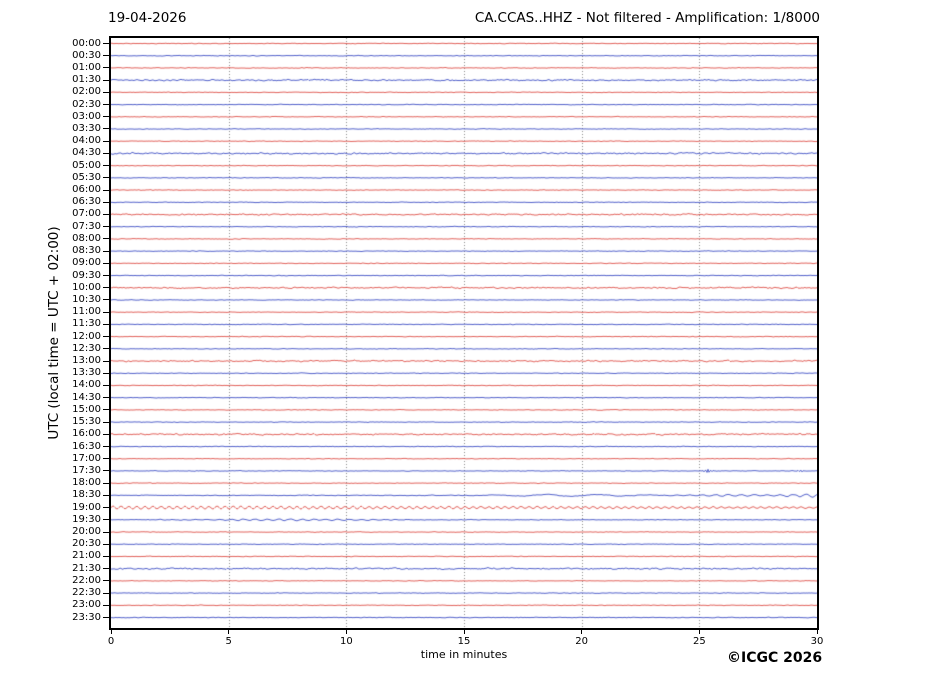 This screenshot has width=927, height=696. What do you see at coordinates (228, 641) in the screenshot?
I see `x-tick-label: 5` at bounding box center [228, 641].